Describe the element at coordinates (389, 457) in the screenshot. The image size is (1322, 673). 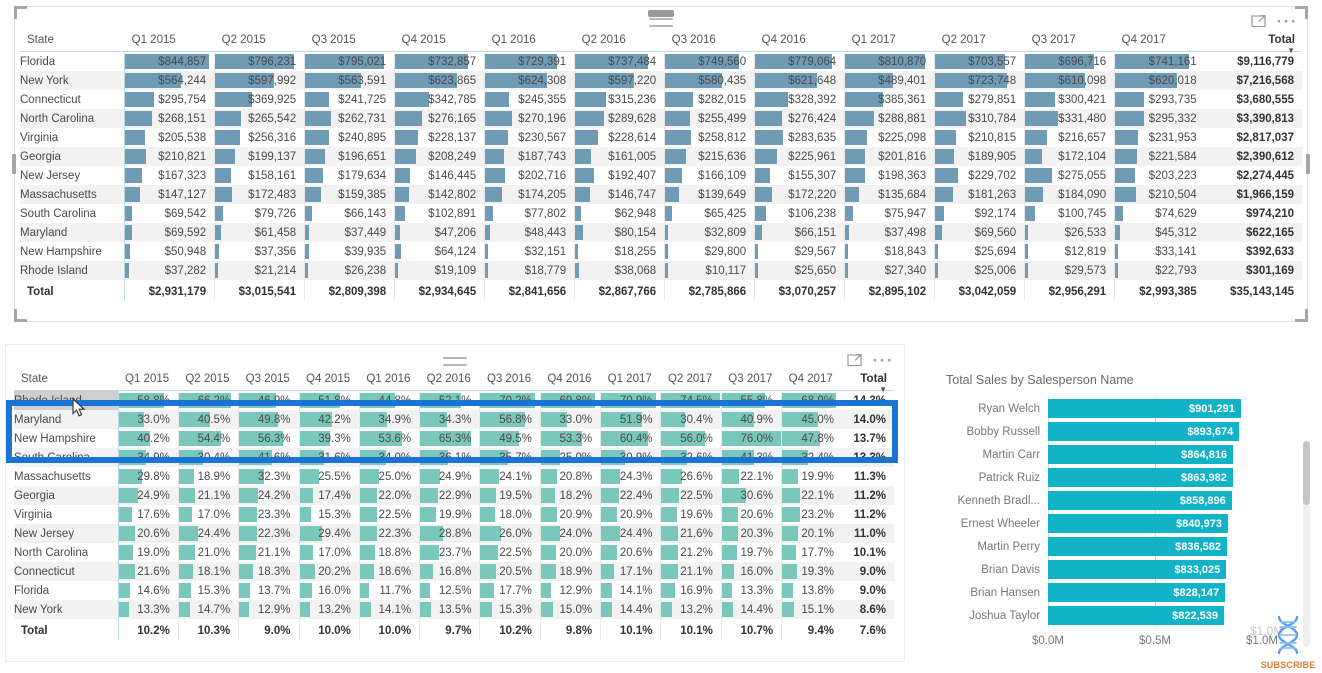
I see `data-bar-cell: 34.0%` at that location.